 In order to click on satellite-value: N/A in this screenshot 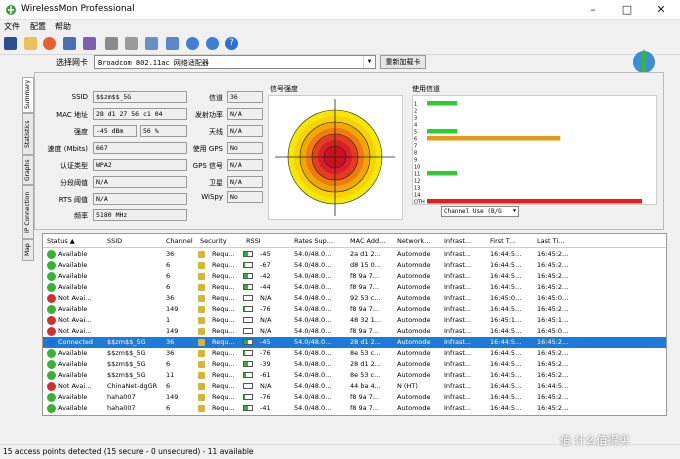, I will do `click(245, 182)`.